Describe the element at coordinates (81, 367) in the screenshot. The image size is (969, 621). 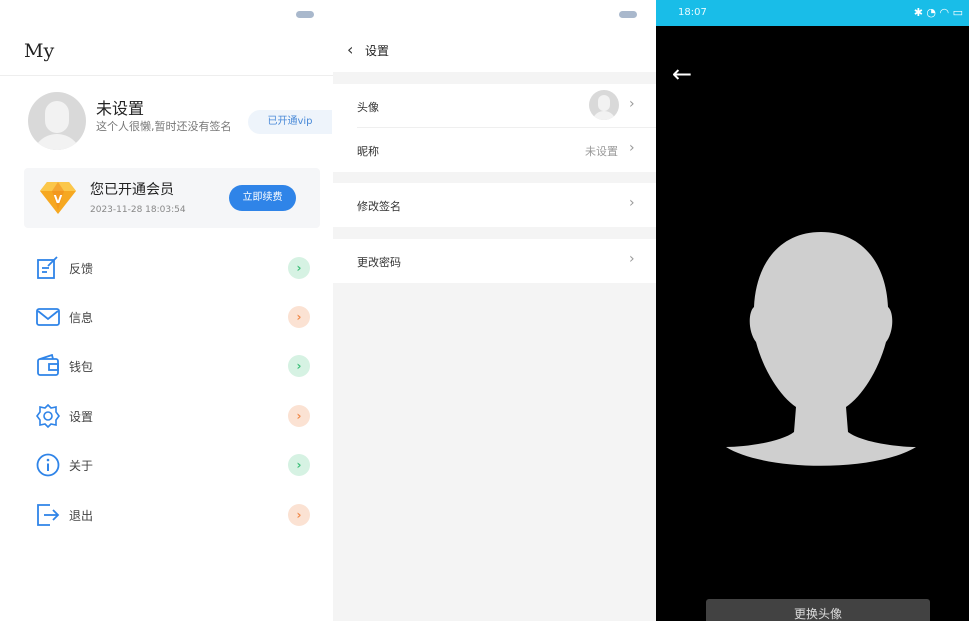
I see `menu-item-label: 钱包` at that location.